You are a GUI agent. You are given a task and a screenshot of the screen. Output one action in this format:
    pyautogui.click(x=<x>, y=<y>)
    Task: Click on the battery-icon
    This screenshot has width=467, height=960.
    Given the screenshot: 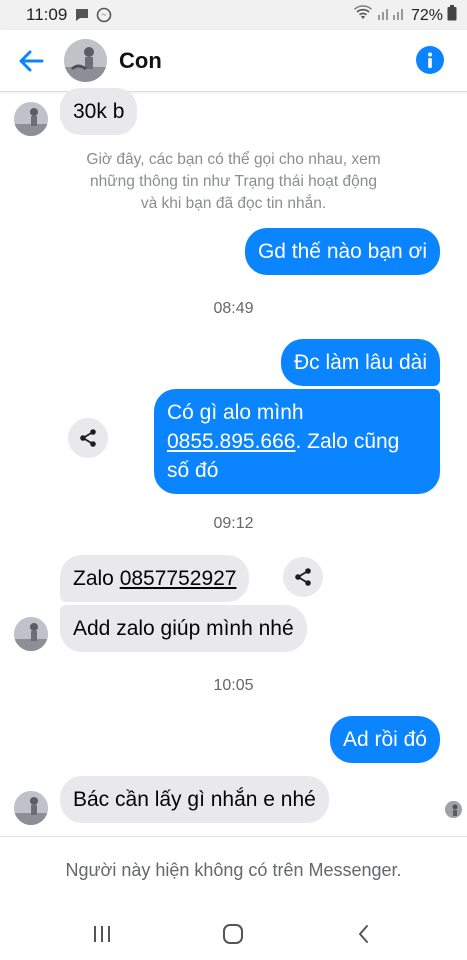 What is the action you would take?
    pyautogui.click(x=452, y=15)
    